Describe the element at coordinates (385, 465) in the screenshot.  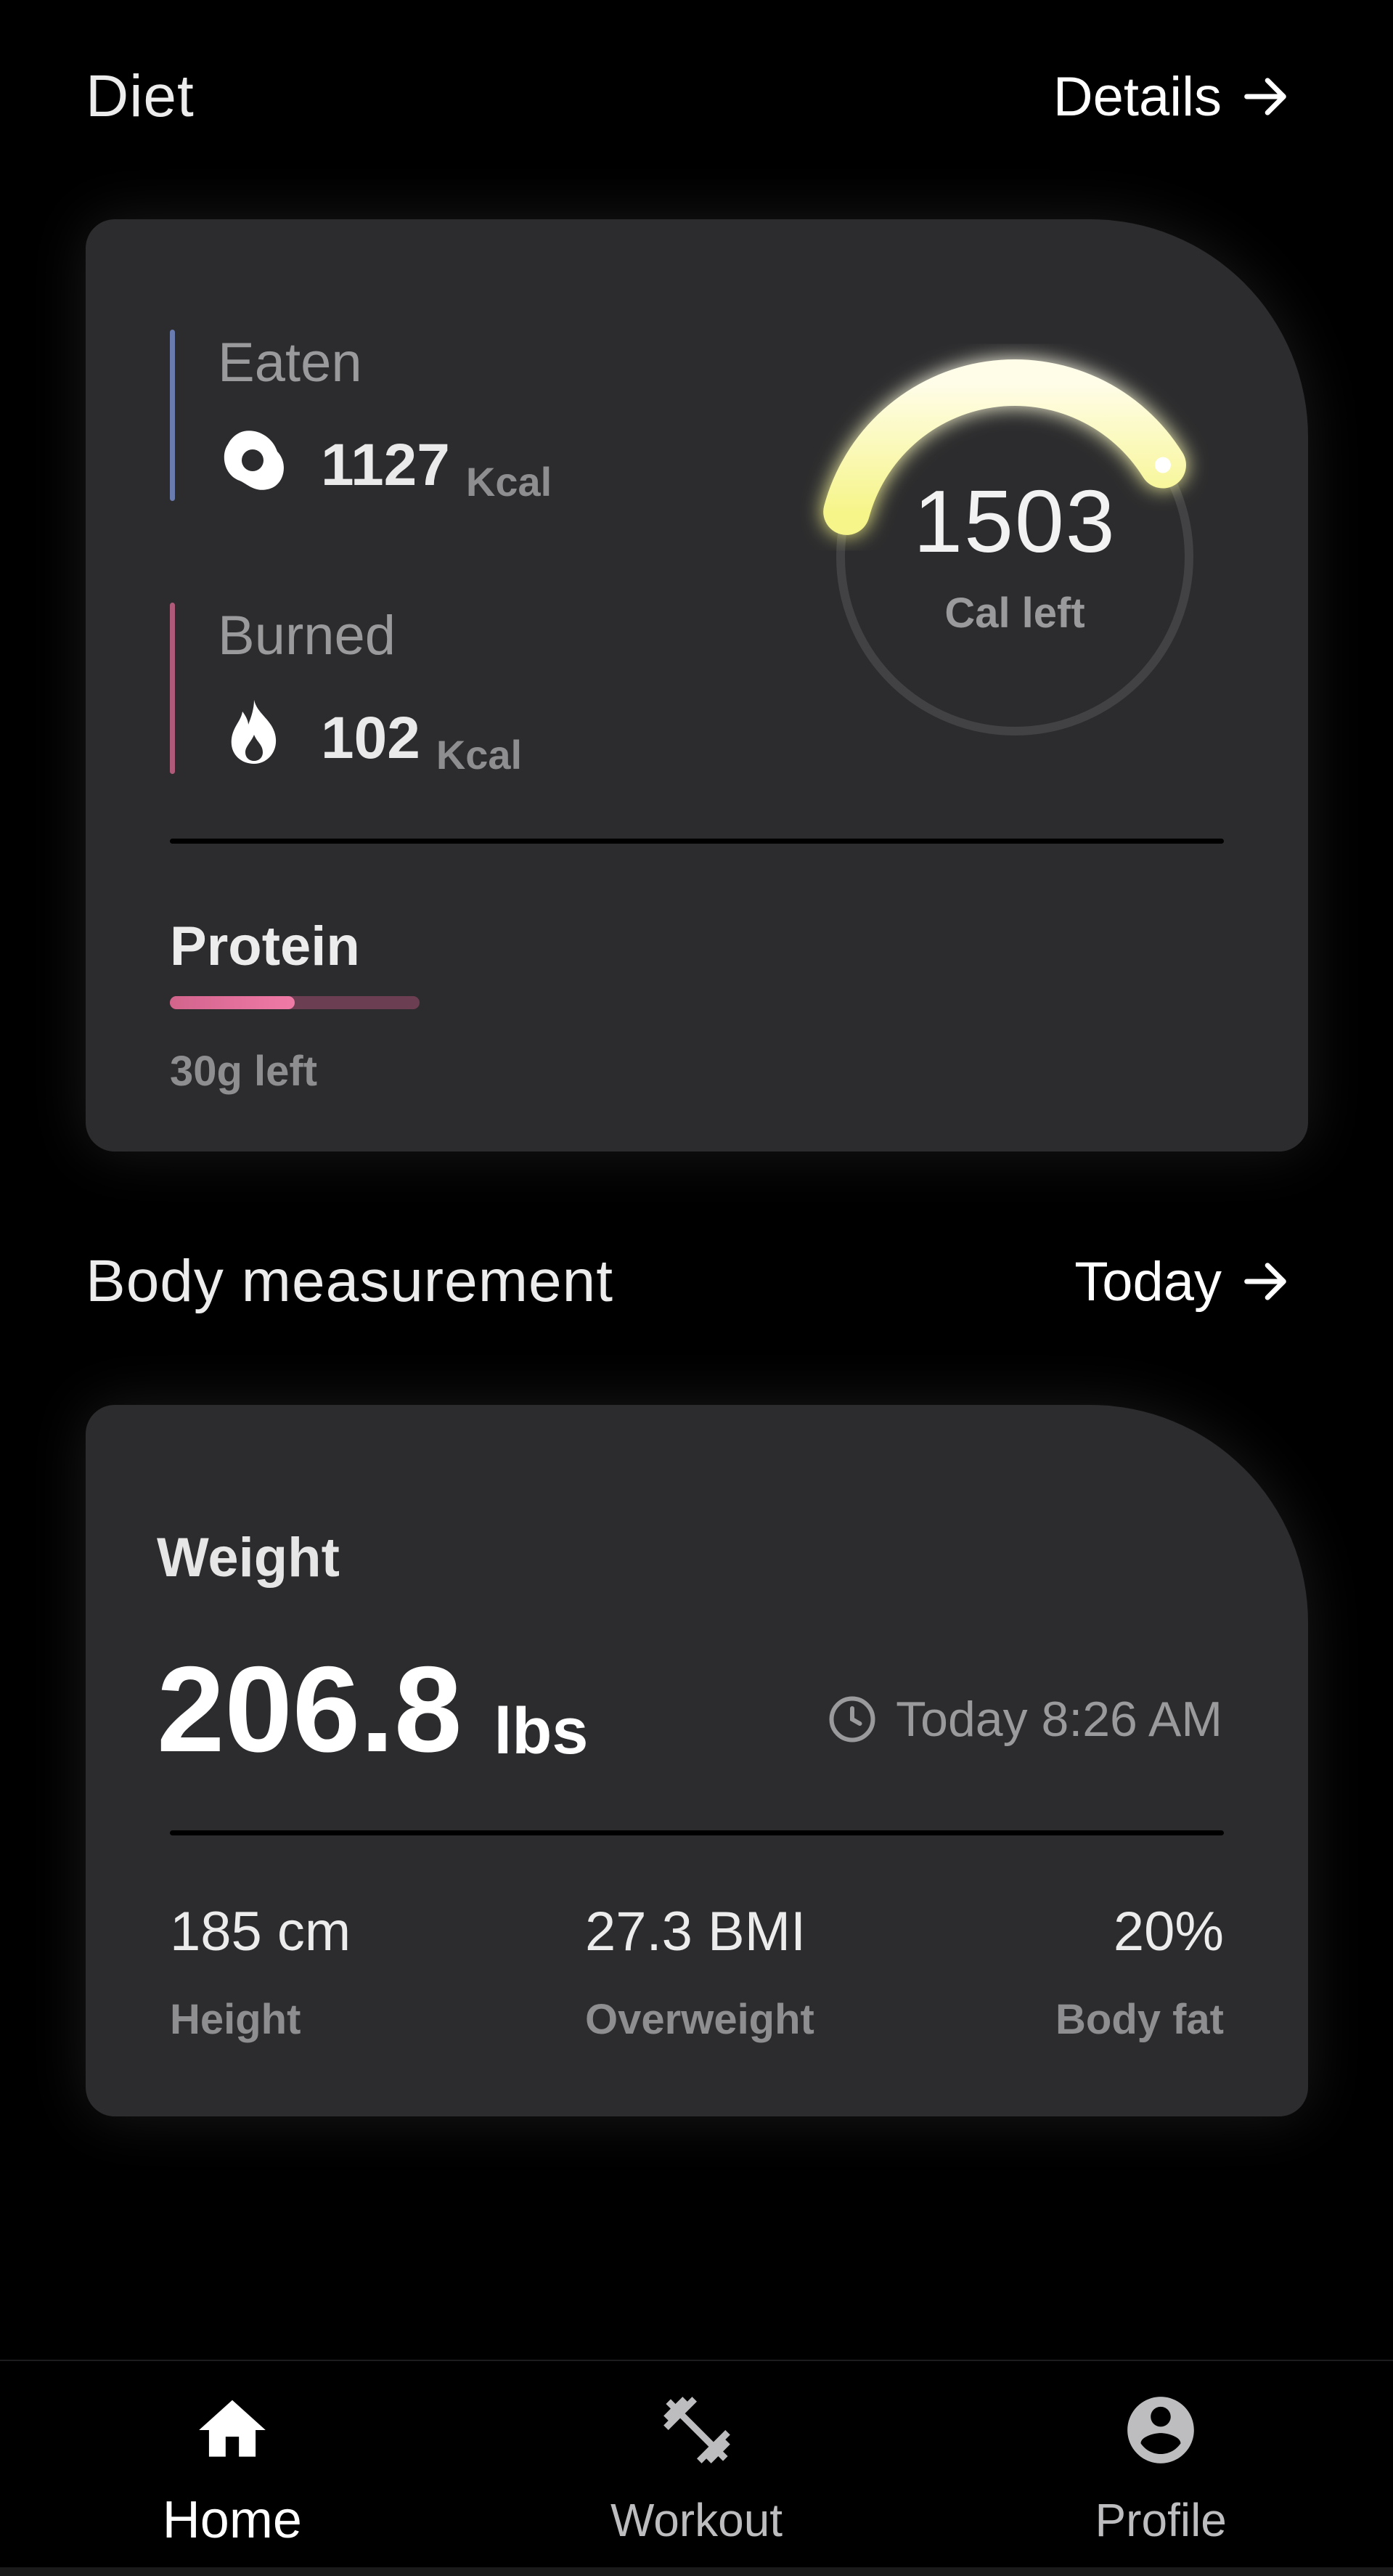
I see `eaten-value: 1127` at that location.